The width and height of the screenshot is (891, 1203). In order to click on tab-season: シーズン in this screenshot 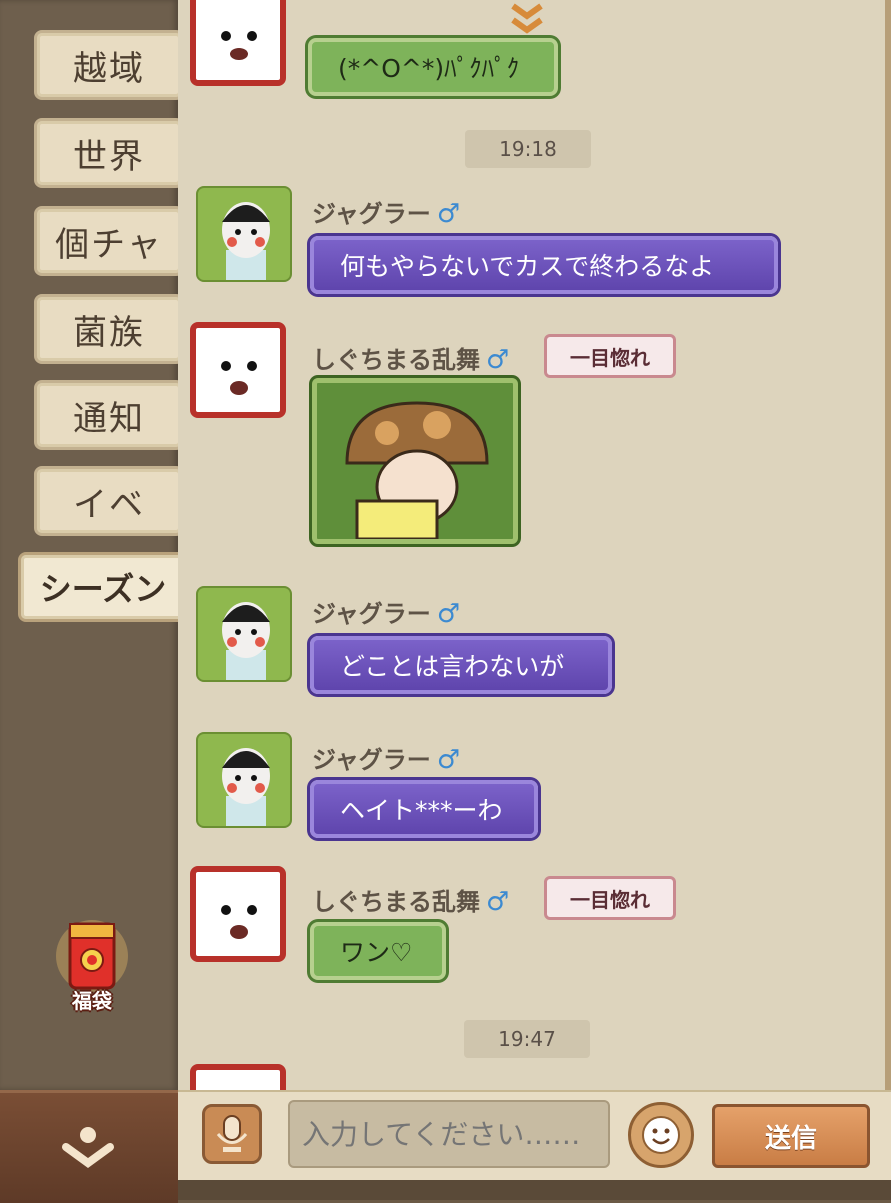, I will do `click(103, 587)`.